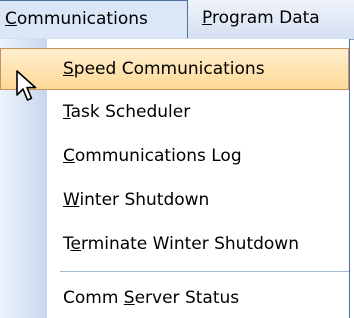  I want to click on menu-item-terminate-winter-shutdown: Terminate Winter Shutdown, so click(174, 244).